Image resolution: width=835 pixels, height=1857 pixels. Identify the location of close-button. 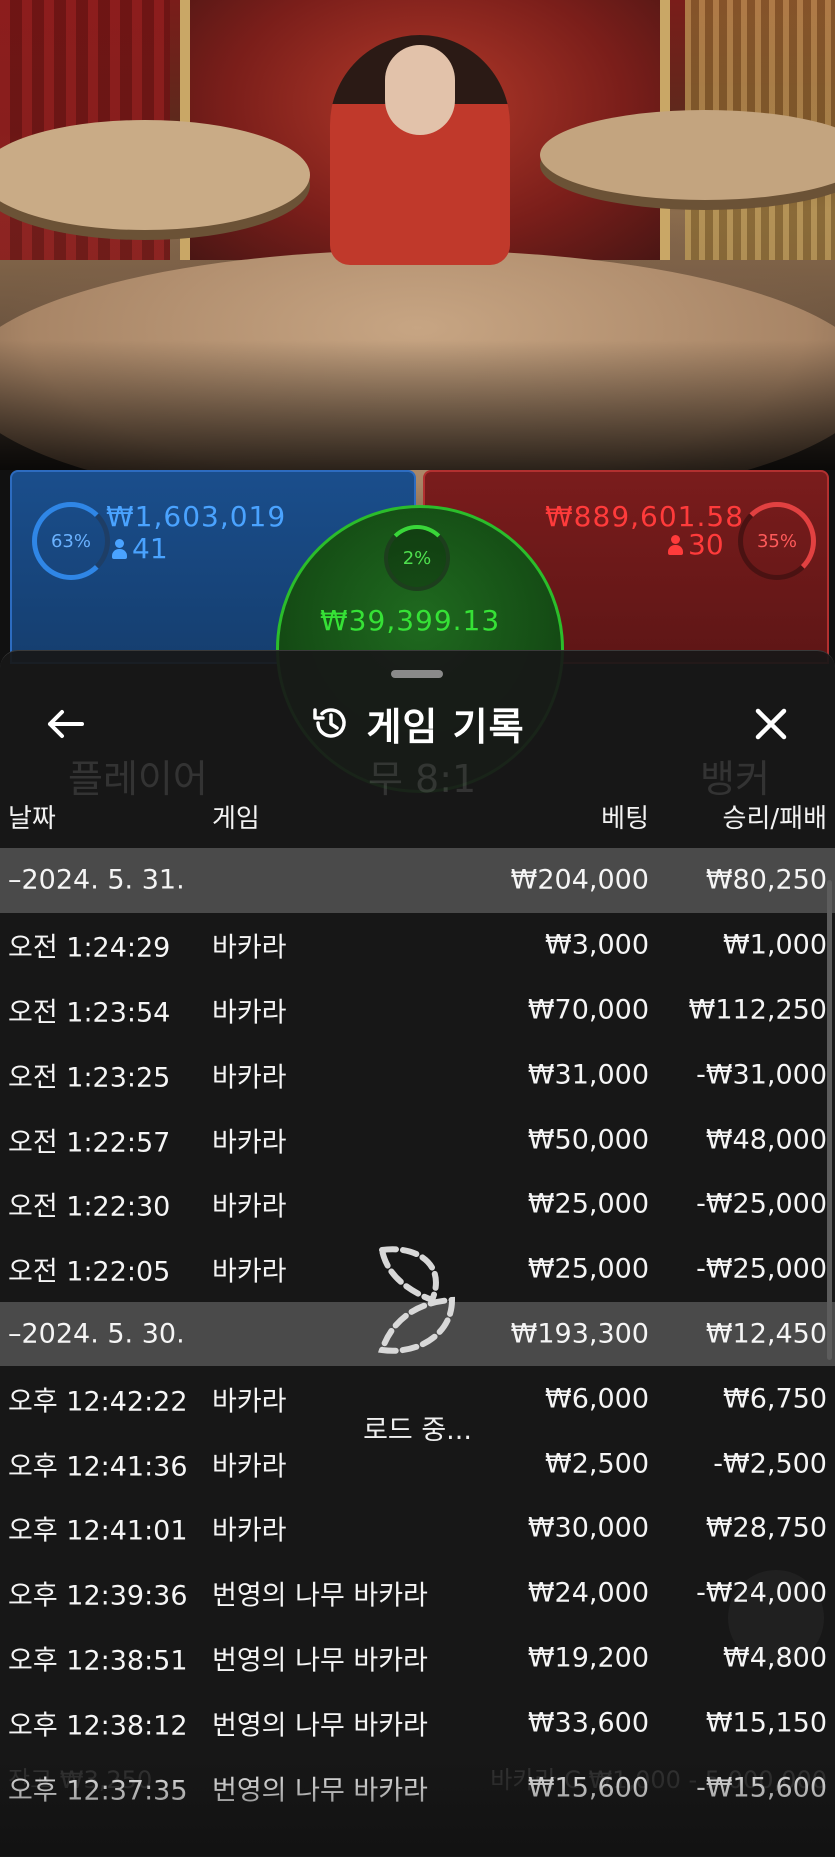
(771, 724).